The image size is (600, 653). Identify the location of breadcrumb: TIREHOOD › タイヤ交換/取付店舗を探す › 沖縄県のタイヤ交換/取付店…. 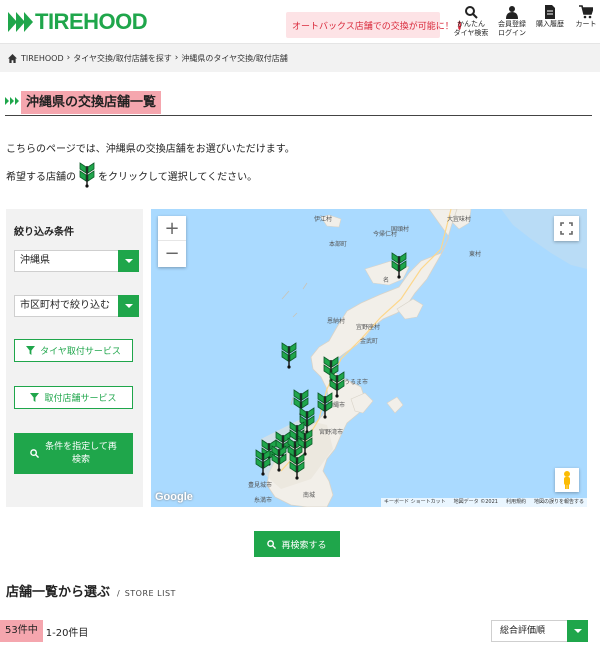
(300, 58).